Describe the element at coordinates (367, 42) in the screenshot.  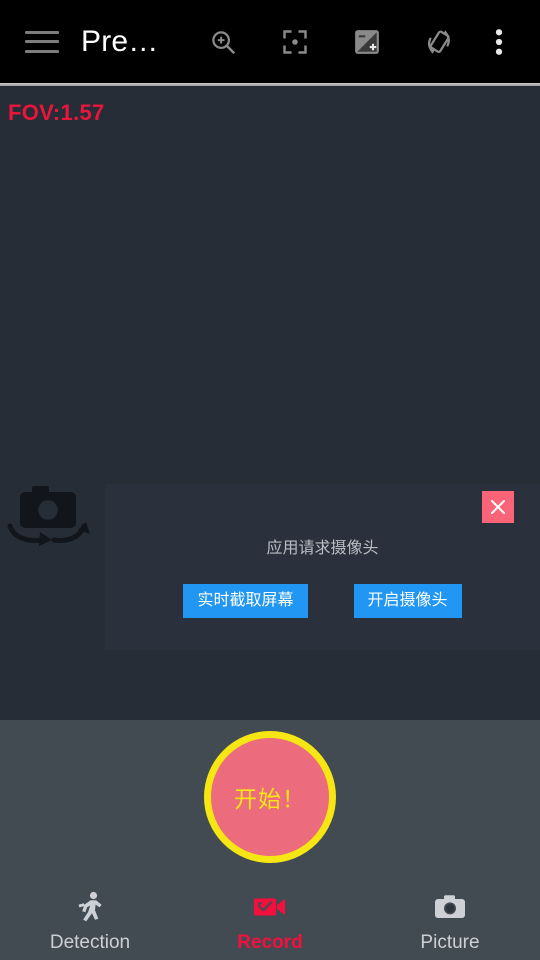
I see `exposure-icon` at that location.